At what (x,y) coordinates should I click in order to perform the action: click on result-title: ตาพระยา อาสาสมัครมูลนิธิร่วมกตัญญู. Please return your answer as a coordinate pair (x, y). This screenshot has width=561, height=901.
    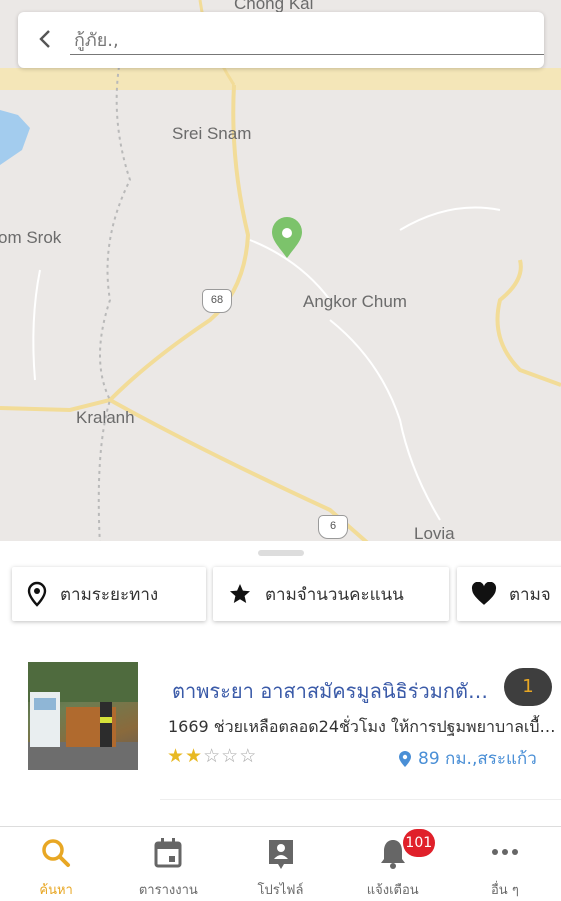
    Looking at the image, I should click on (334, 691).